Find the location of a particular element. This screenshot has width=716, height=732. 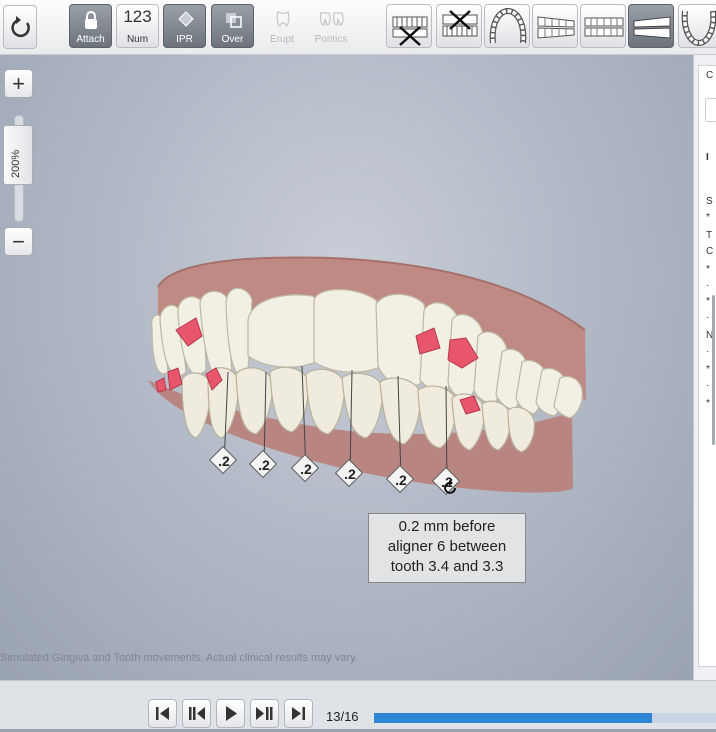

num-label: Num is located at coordinates (137, 39).